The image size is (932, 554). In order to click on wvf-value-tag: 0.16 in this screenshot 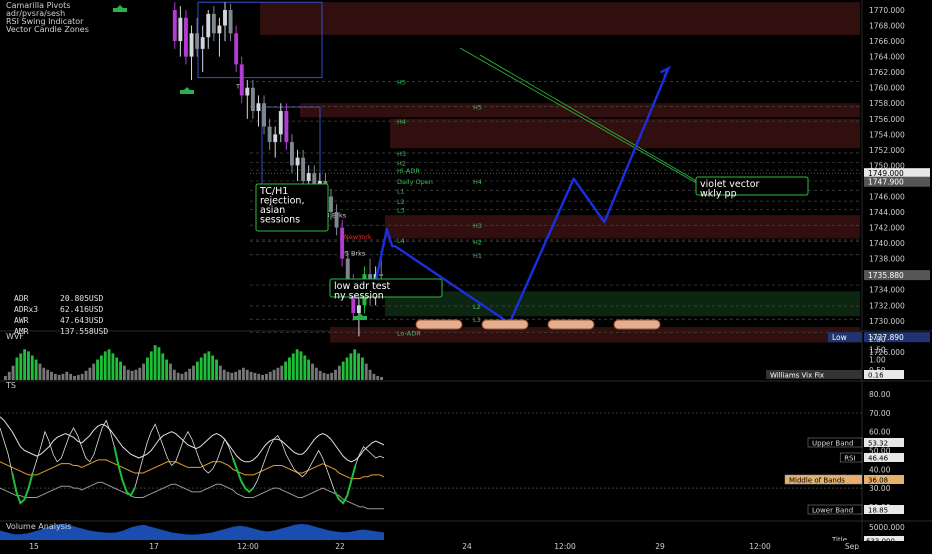, I will do `click(876, 376)`.